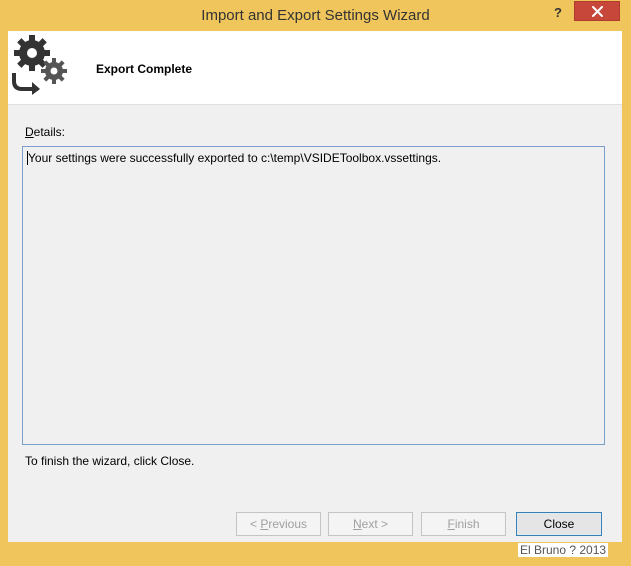 The height and width of the screenshot is (566, 631). I want to click on window-close-button, so click(597, 11).